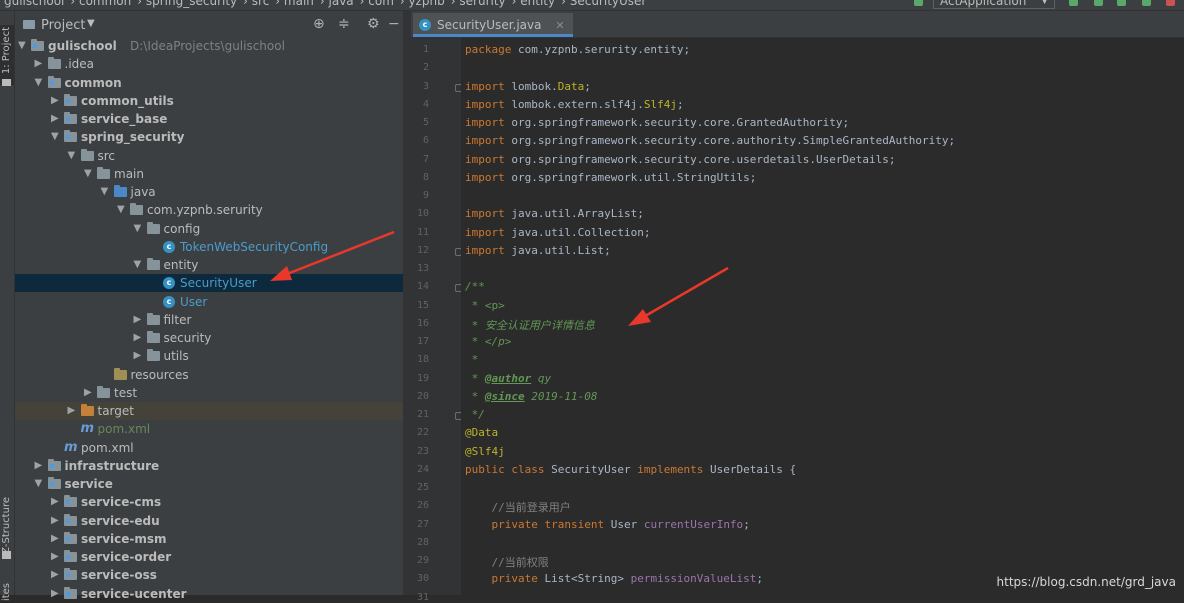 The height and width of the screenshot is (603, 1184). Describe the element at coordinates (482, 433) in the screenshot. I see `code-line: @Data` at that location.